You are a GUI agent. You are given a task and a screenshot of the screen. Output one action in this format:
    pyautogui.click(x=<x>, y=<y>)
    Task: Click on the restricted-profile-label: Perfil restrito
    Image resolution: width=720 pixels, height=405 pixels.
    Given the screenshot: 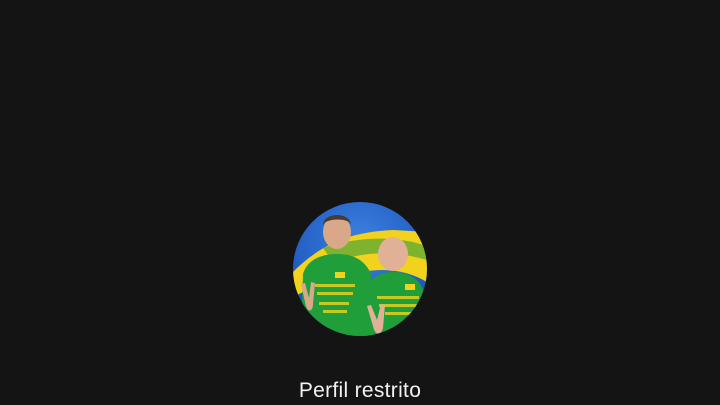 What is the action you would take?
    pyautogui.click(x=360, y=390)
    